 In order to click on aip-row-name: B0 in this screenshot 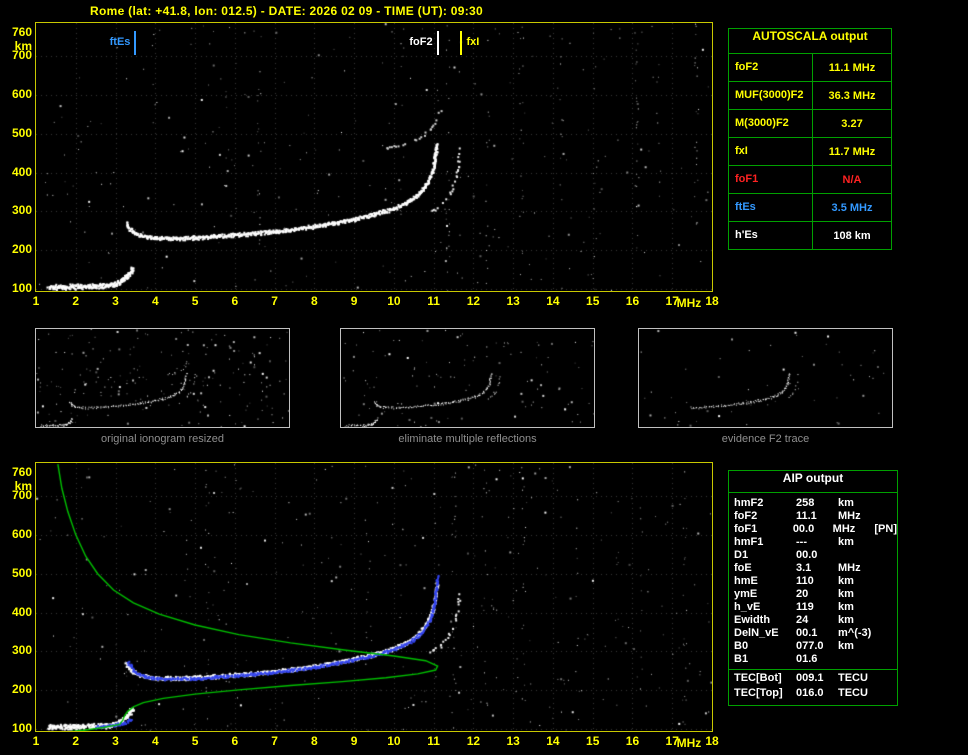, I will do `click(741, 646)`.